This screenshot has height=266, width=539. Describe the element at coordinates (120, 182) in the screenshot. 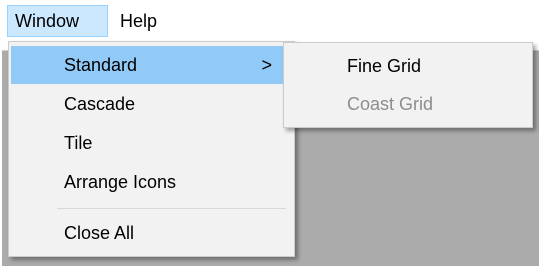

I see `menu-item-arrange-icons-label: Arrange Icons` at that location.